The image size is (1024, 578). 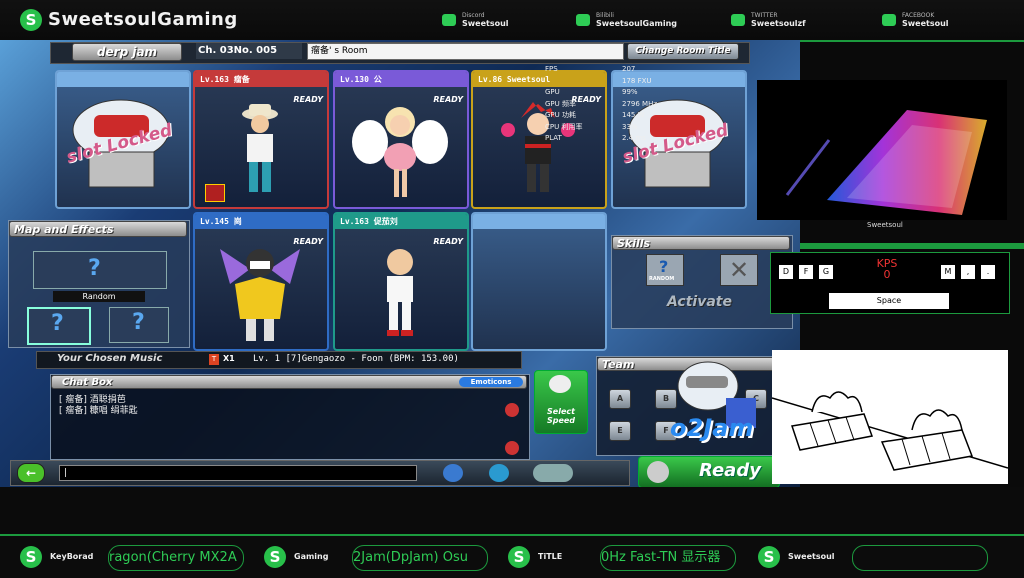 What do you see at coordinates (465, 51) in the screenshot?
I see `room-title-field: 瘤备' s Room` at bounding box center [465, 51].